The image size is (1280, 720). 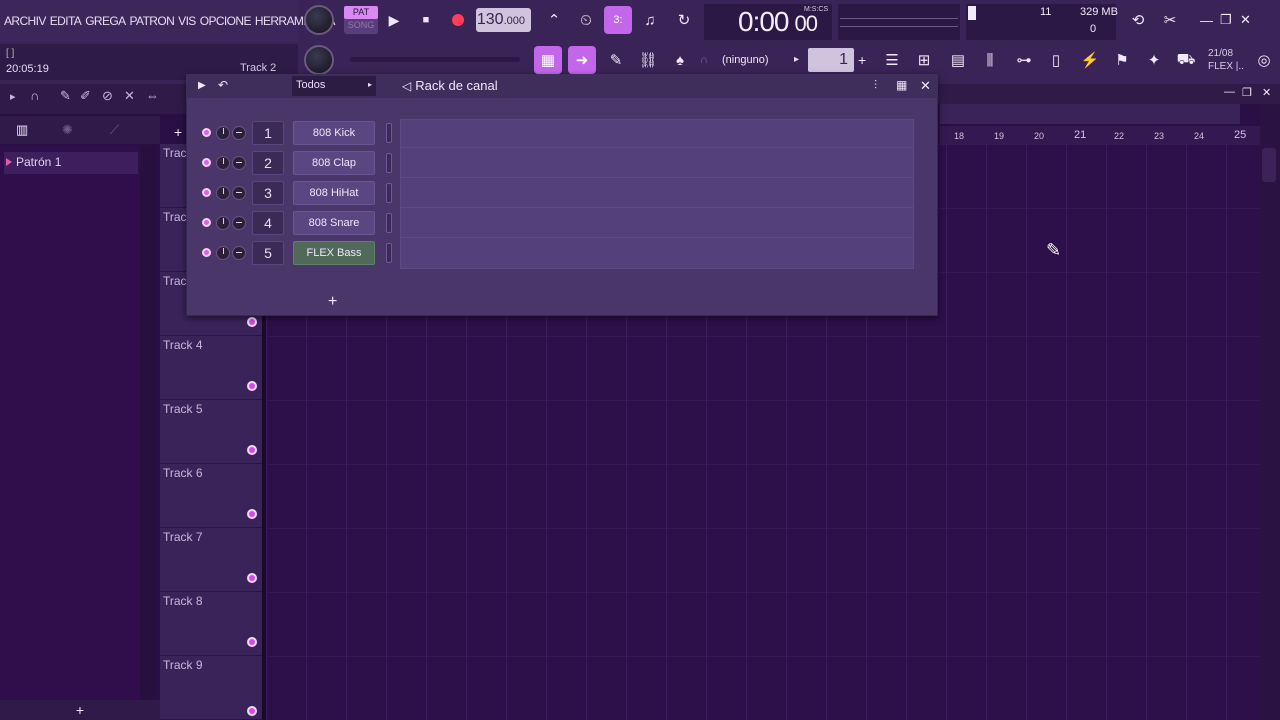 I want to click on tab-automation-icon: ⟋, so click(x=114, y=130).